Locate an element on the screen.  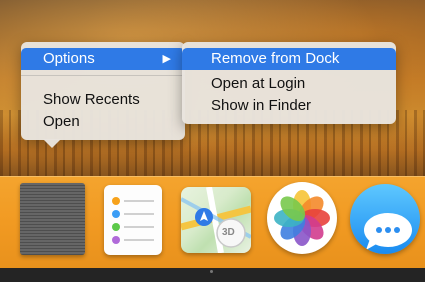
menu-item-options: Options ▶ is located at coordinates (103, 59).